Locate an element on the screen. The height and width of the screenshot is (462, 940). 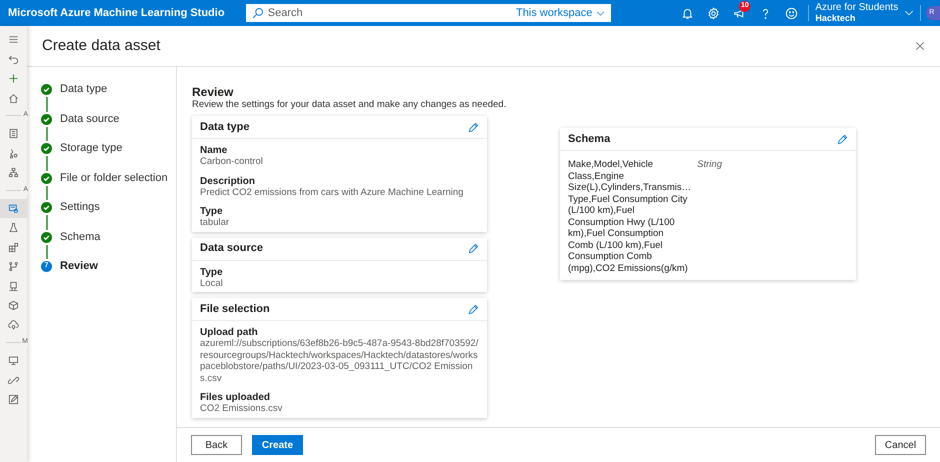
section-subtitle: Review the settings for your data asset and make any changes as needed. is located at coordinates (349, 105).